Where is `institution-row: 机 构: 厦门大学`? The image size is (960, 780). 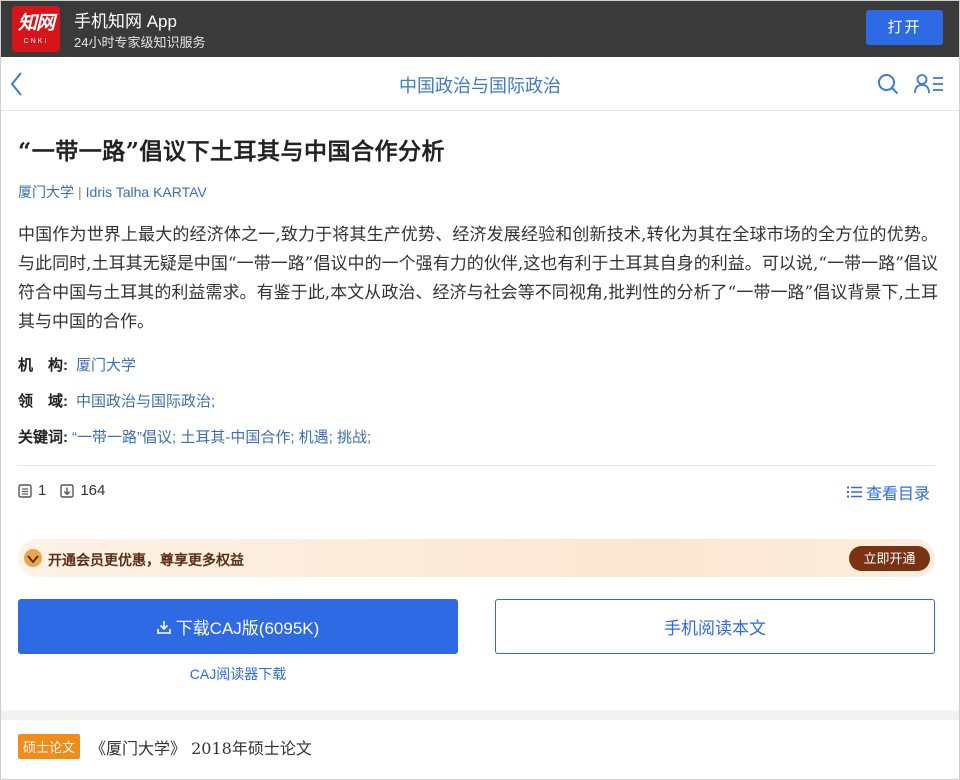
institution-row: 机 构: 厦门大学 is located at coordinates (77, 364).